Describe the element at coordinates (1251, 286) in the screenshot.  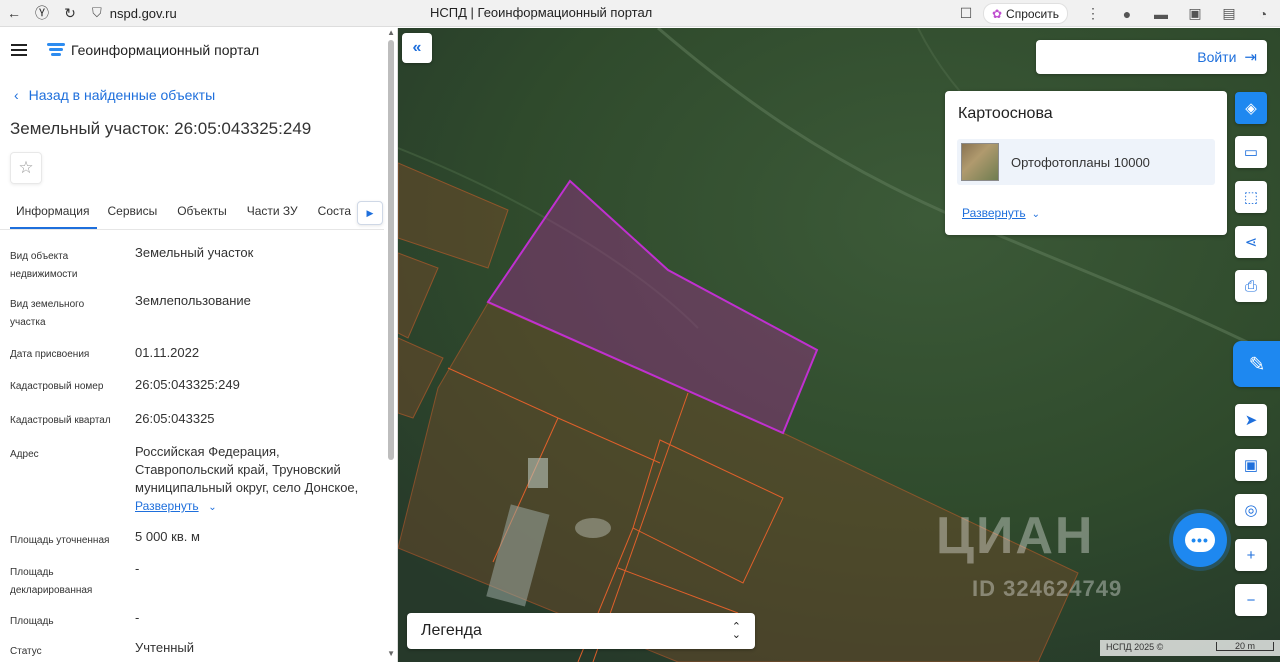
I see `print-icon: ⎙` at that location.